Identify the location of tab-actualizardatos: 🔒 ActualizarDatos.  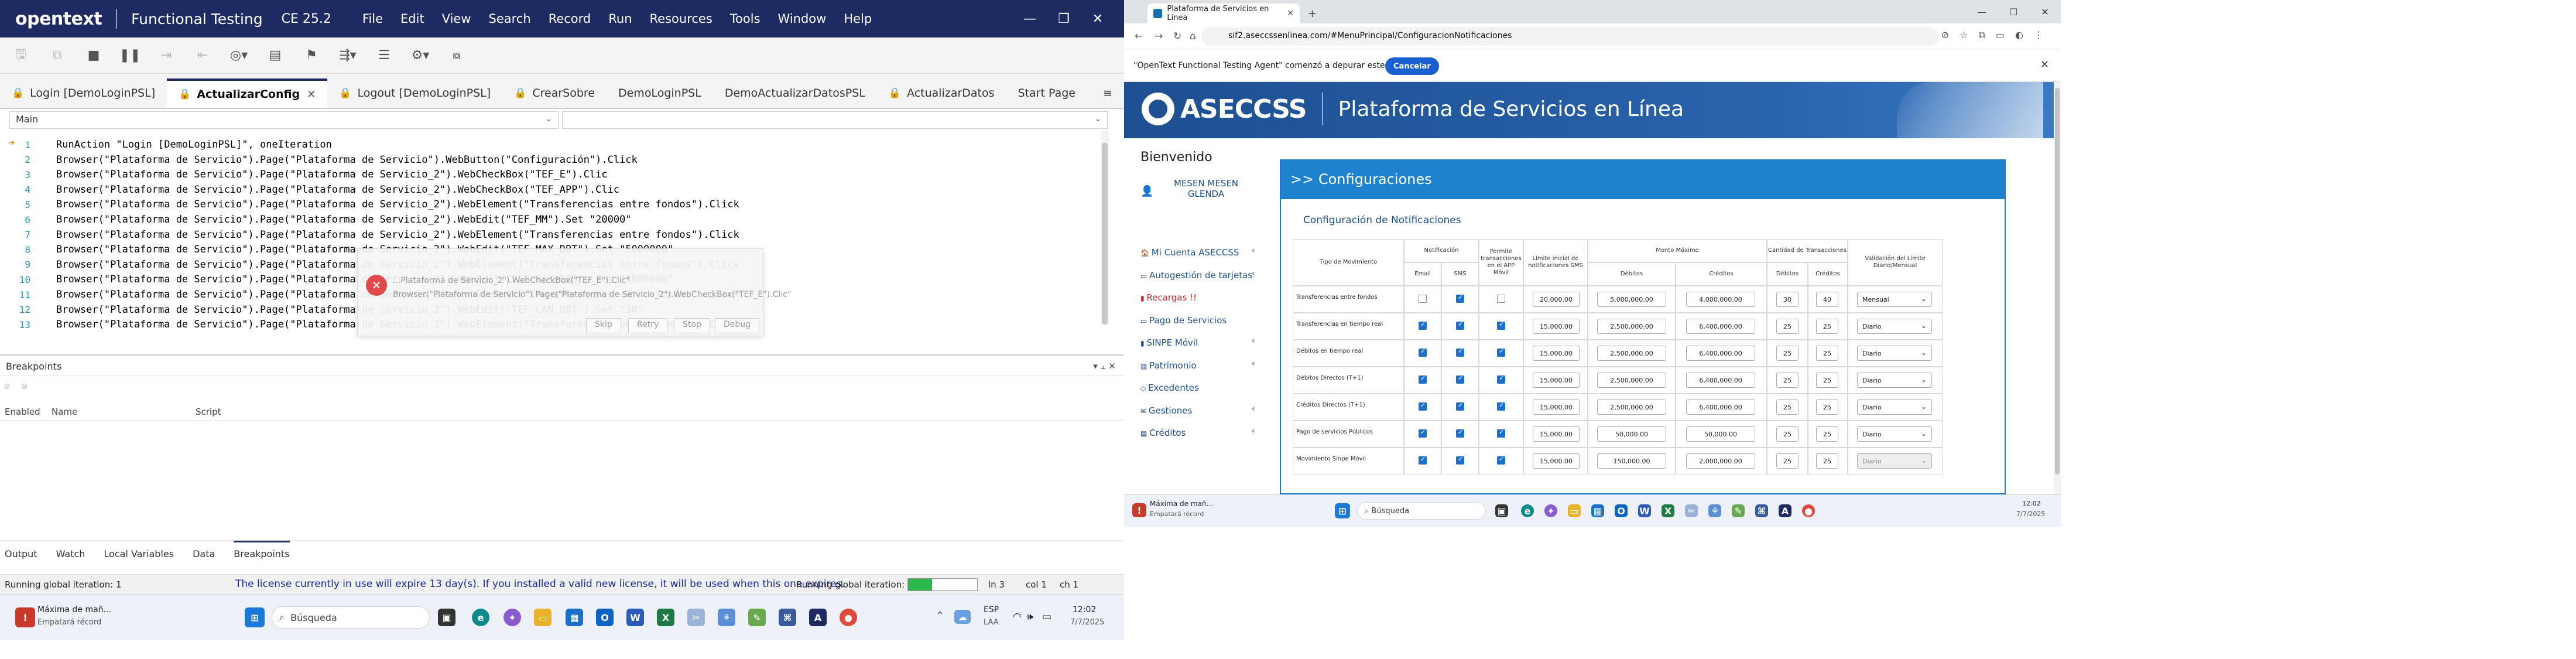
(941, 93).